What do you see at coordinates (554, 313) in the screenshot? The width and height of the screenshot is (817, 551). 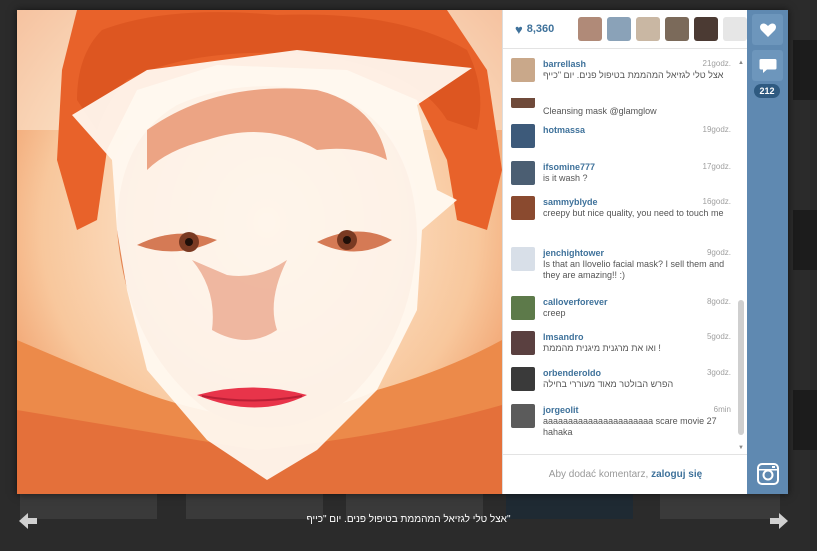 I see `comment-text: creep` at bounding box center [554, 313].